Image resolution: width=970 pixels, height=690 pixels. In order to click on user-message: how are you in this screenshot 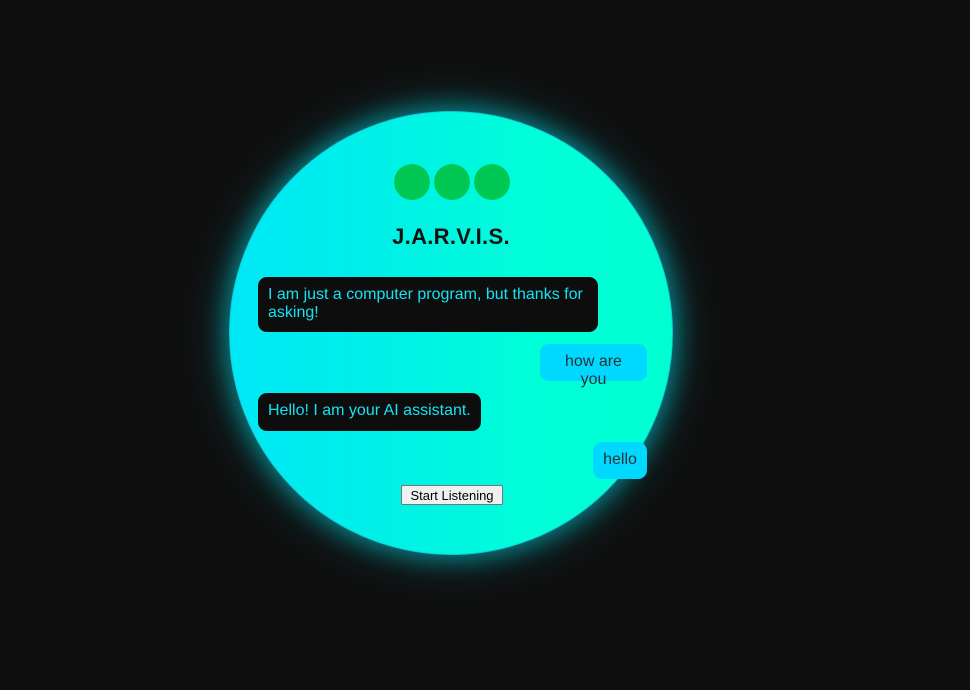, I will do `click(593, 366)`.